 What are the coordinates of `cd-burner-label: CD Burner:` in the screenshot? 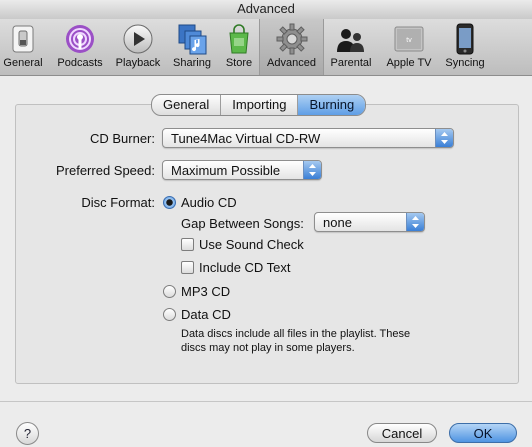 It's located at (122, 138).